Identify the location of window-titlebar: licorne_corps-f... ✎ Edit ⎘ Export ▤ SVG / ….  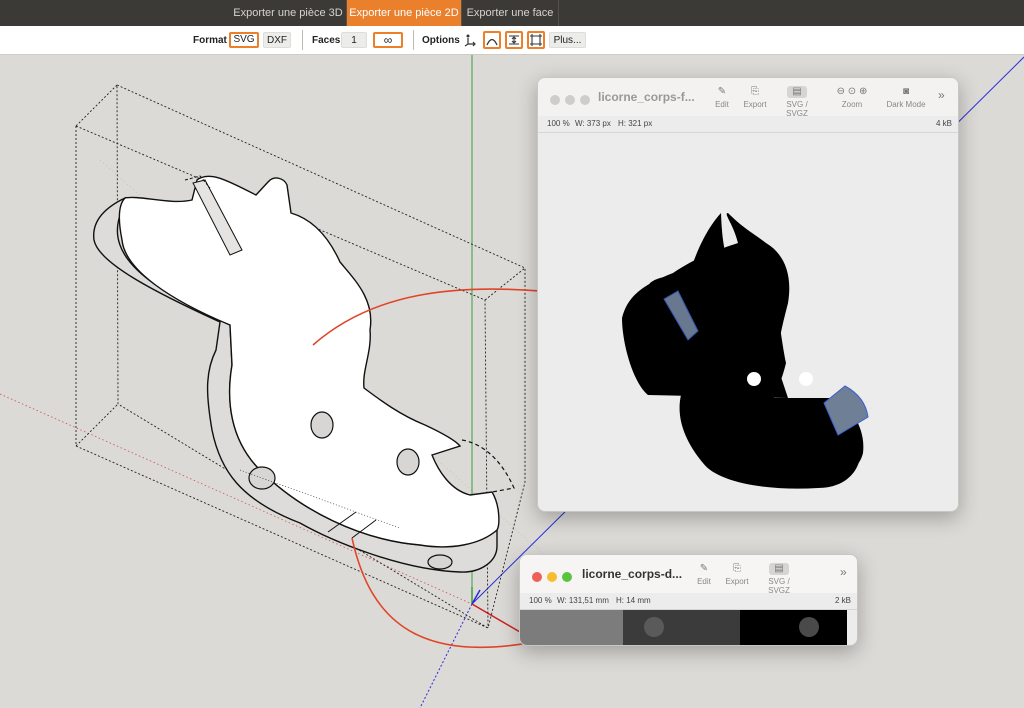
(748, 98).